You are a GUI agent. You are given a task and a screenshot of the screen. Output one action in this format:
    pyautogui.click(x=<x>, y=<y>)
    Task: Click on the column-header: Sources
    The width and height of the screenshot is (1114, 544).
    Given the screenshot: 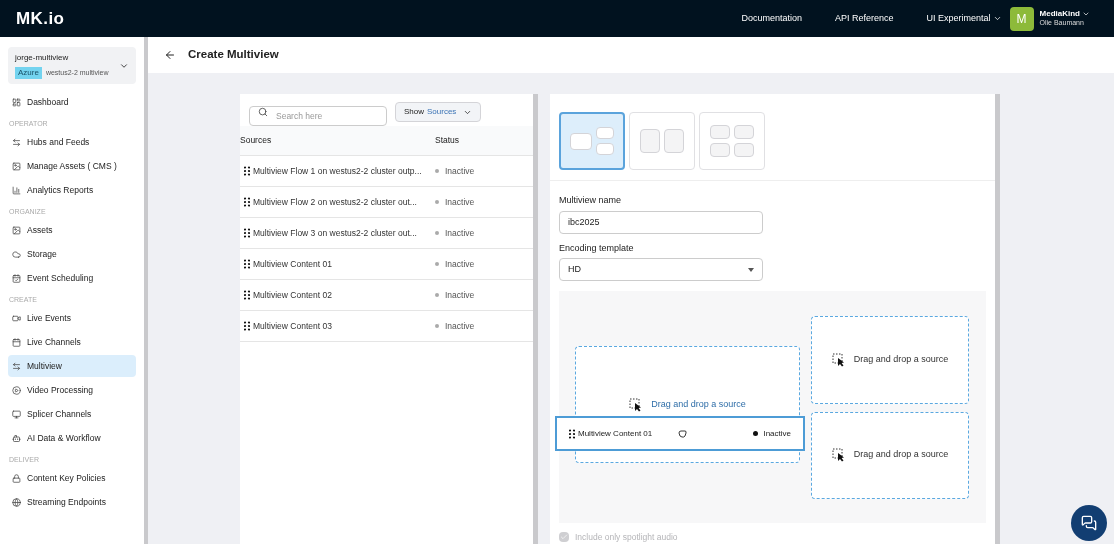 What is the action you would take?
    pyautogui.click(x=256, y=140)
    